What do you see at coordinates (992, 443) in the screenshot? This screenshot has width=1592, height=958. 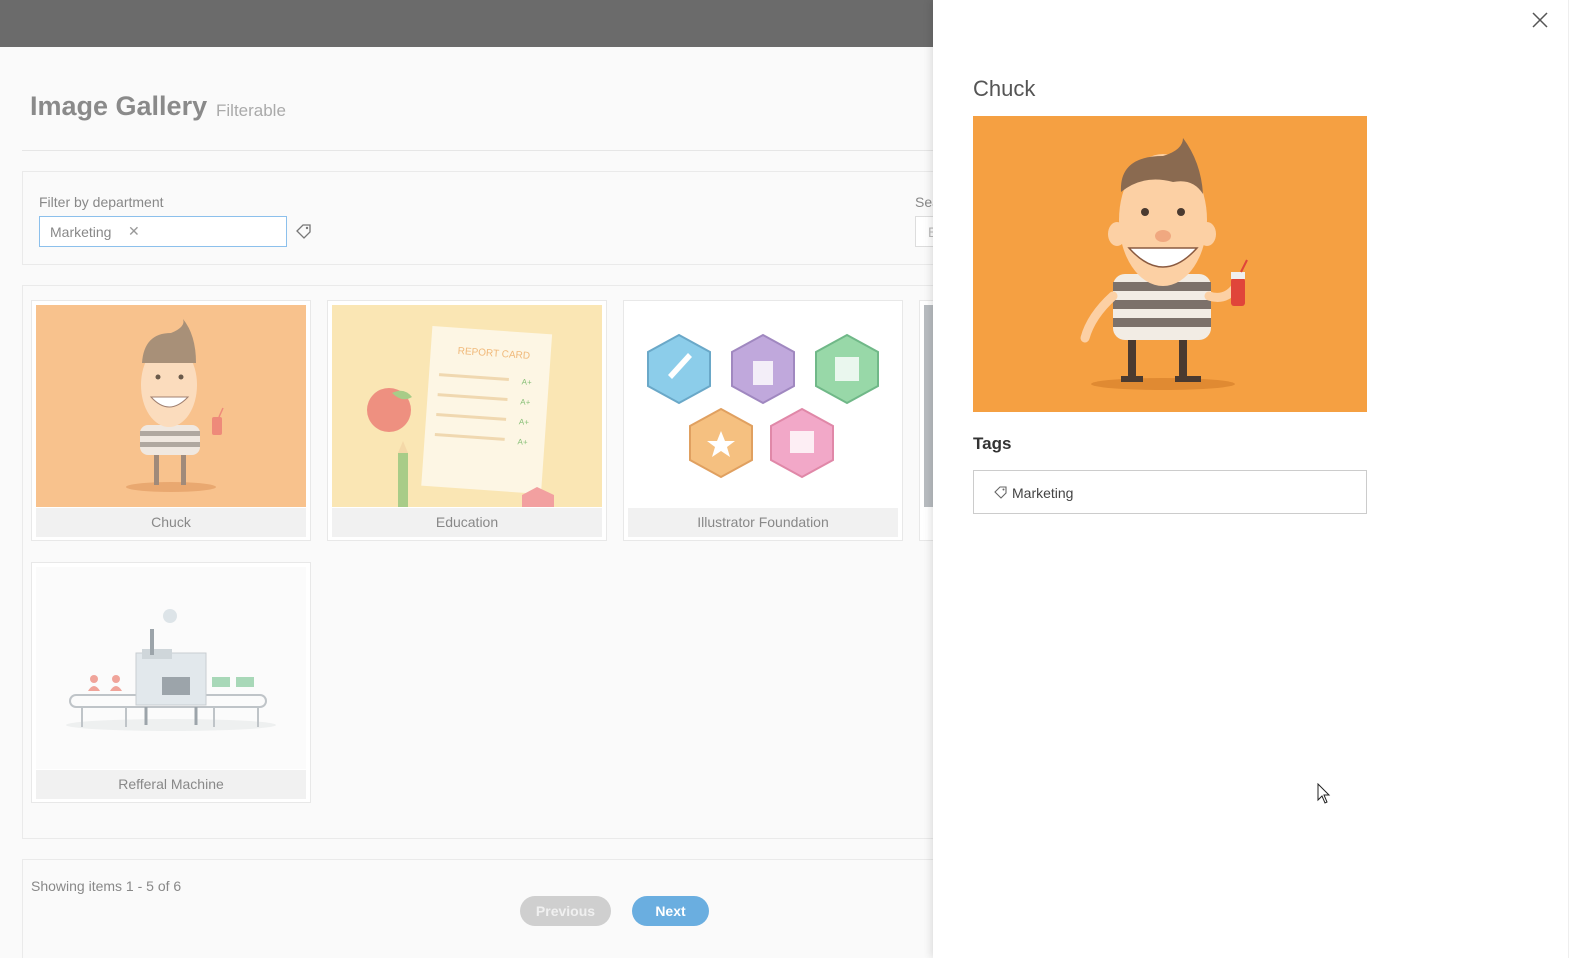 I see `tags-heading: Tags` at bounding box center [992, 443].